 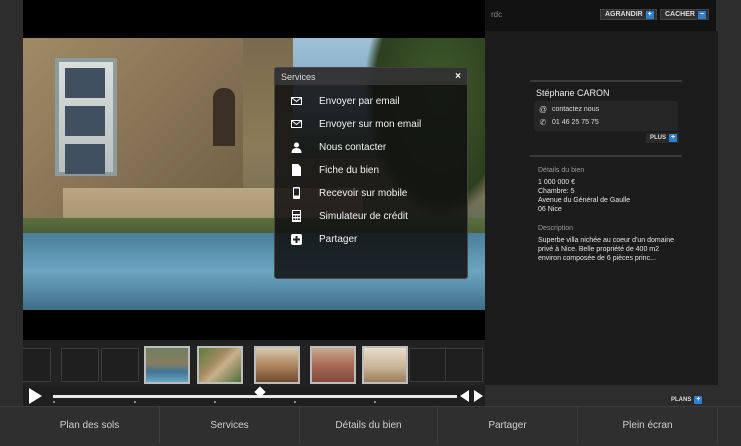 What do you see at coordinates (338, 239) in the screenshot?
I see `service-label: Partager` at bounding box center [338, 239].